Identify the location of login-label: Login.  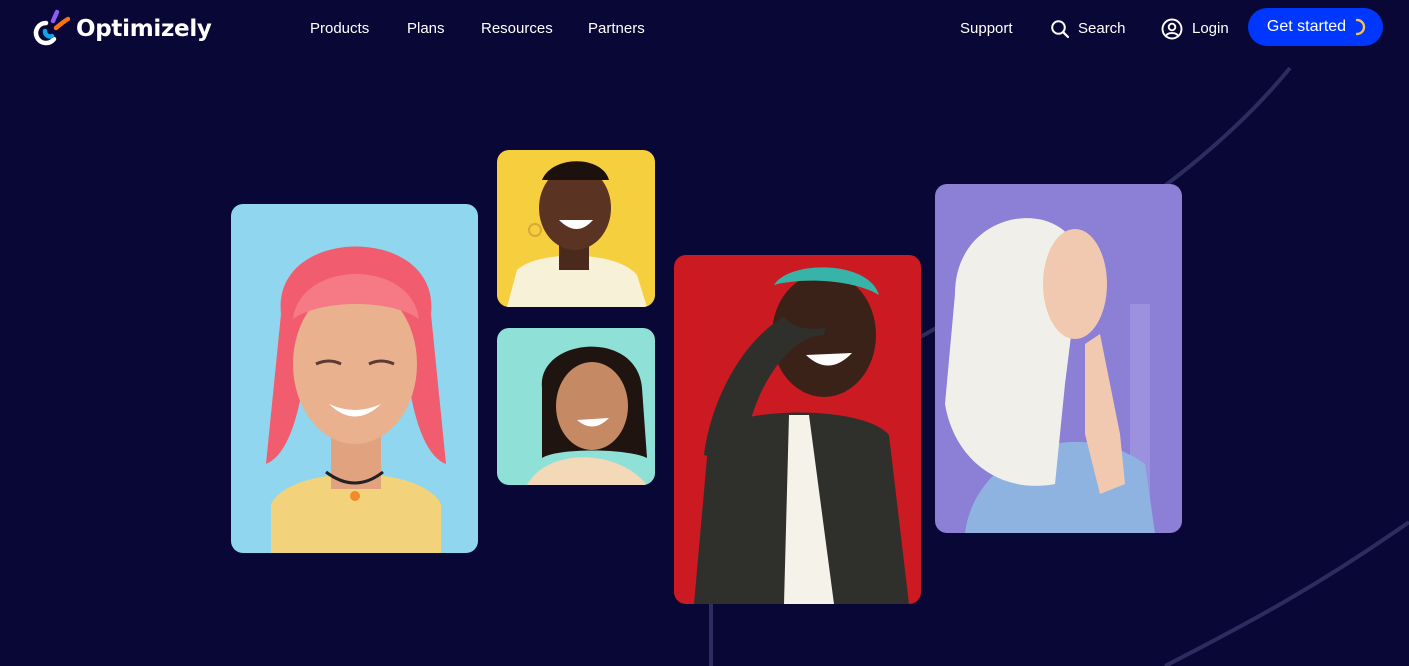
(1210, 28).